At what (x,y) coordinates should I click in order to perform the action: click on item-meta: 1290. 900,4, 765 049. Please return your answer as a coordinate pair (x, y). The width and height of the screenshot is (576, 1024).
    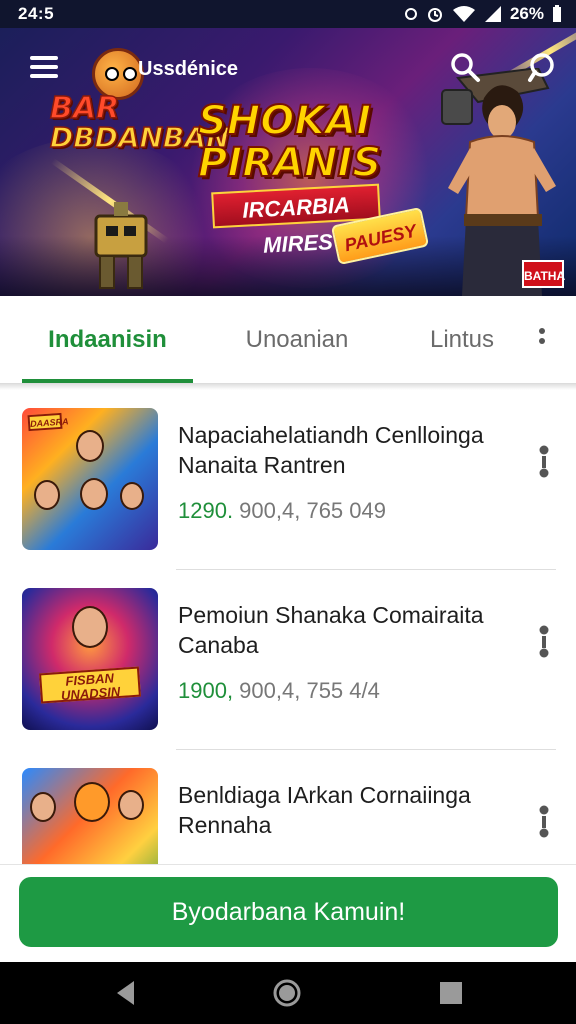
    Looking at the image, I should click on (282, 511).